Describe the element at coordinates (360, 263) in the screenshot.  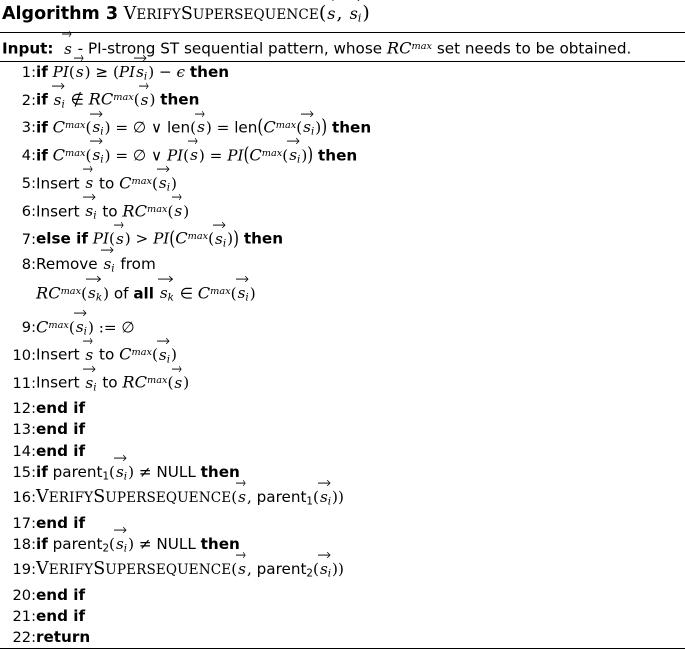
I see `line-code: Remove si from` at that location.